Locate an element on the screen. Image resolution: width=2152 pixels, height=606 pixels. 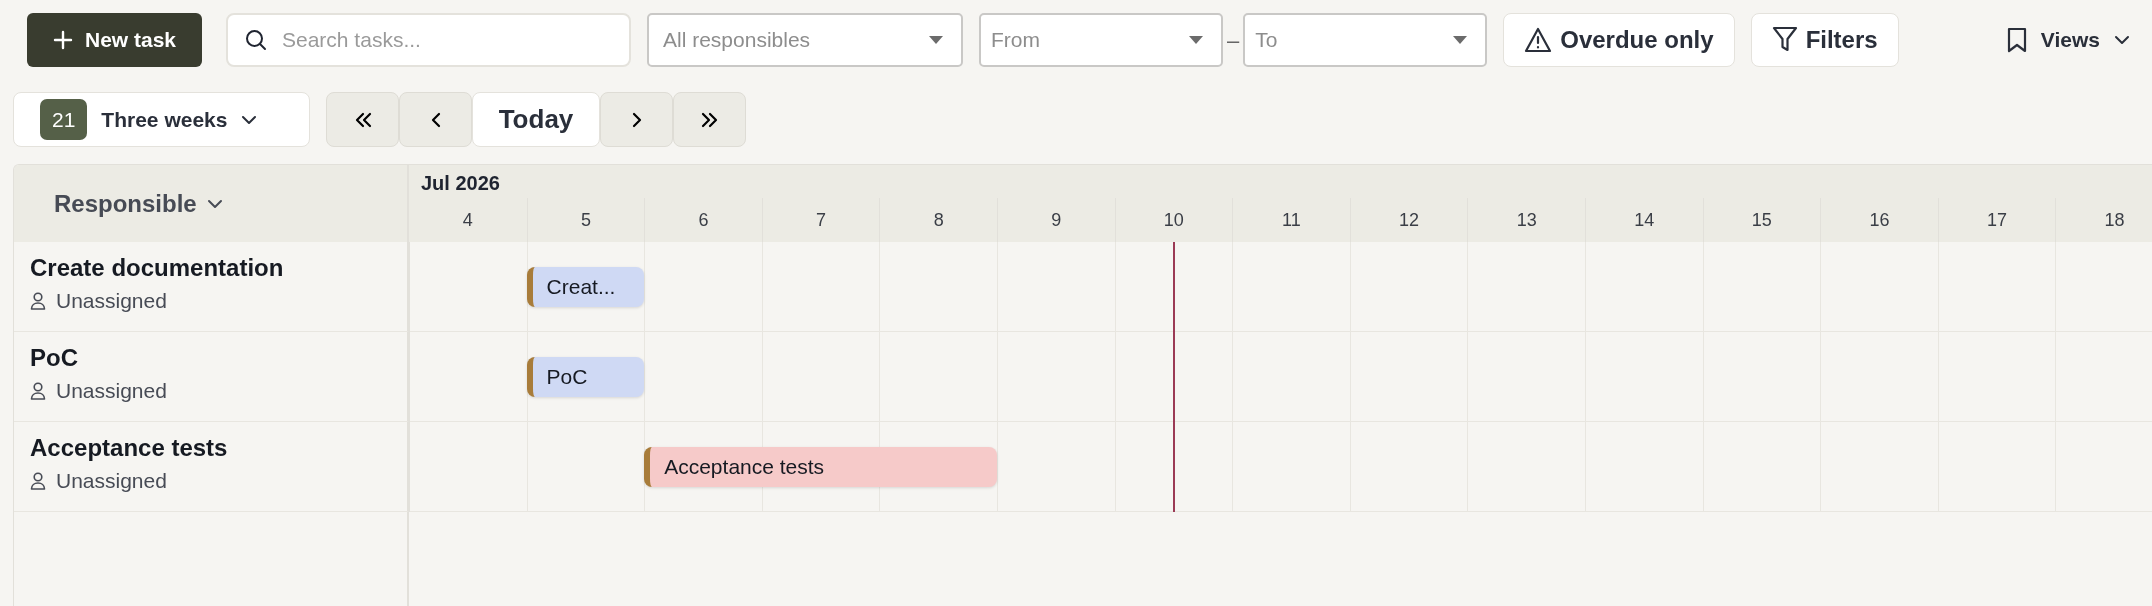
day-header: 15 is located at coordinates (1761, 220).